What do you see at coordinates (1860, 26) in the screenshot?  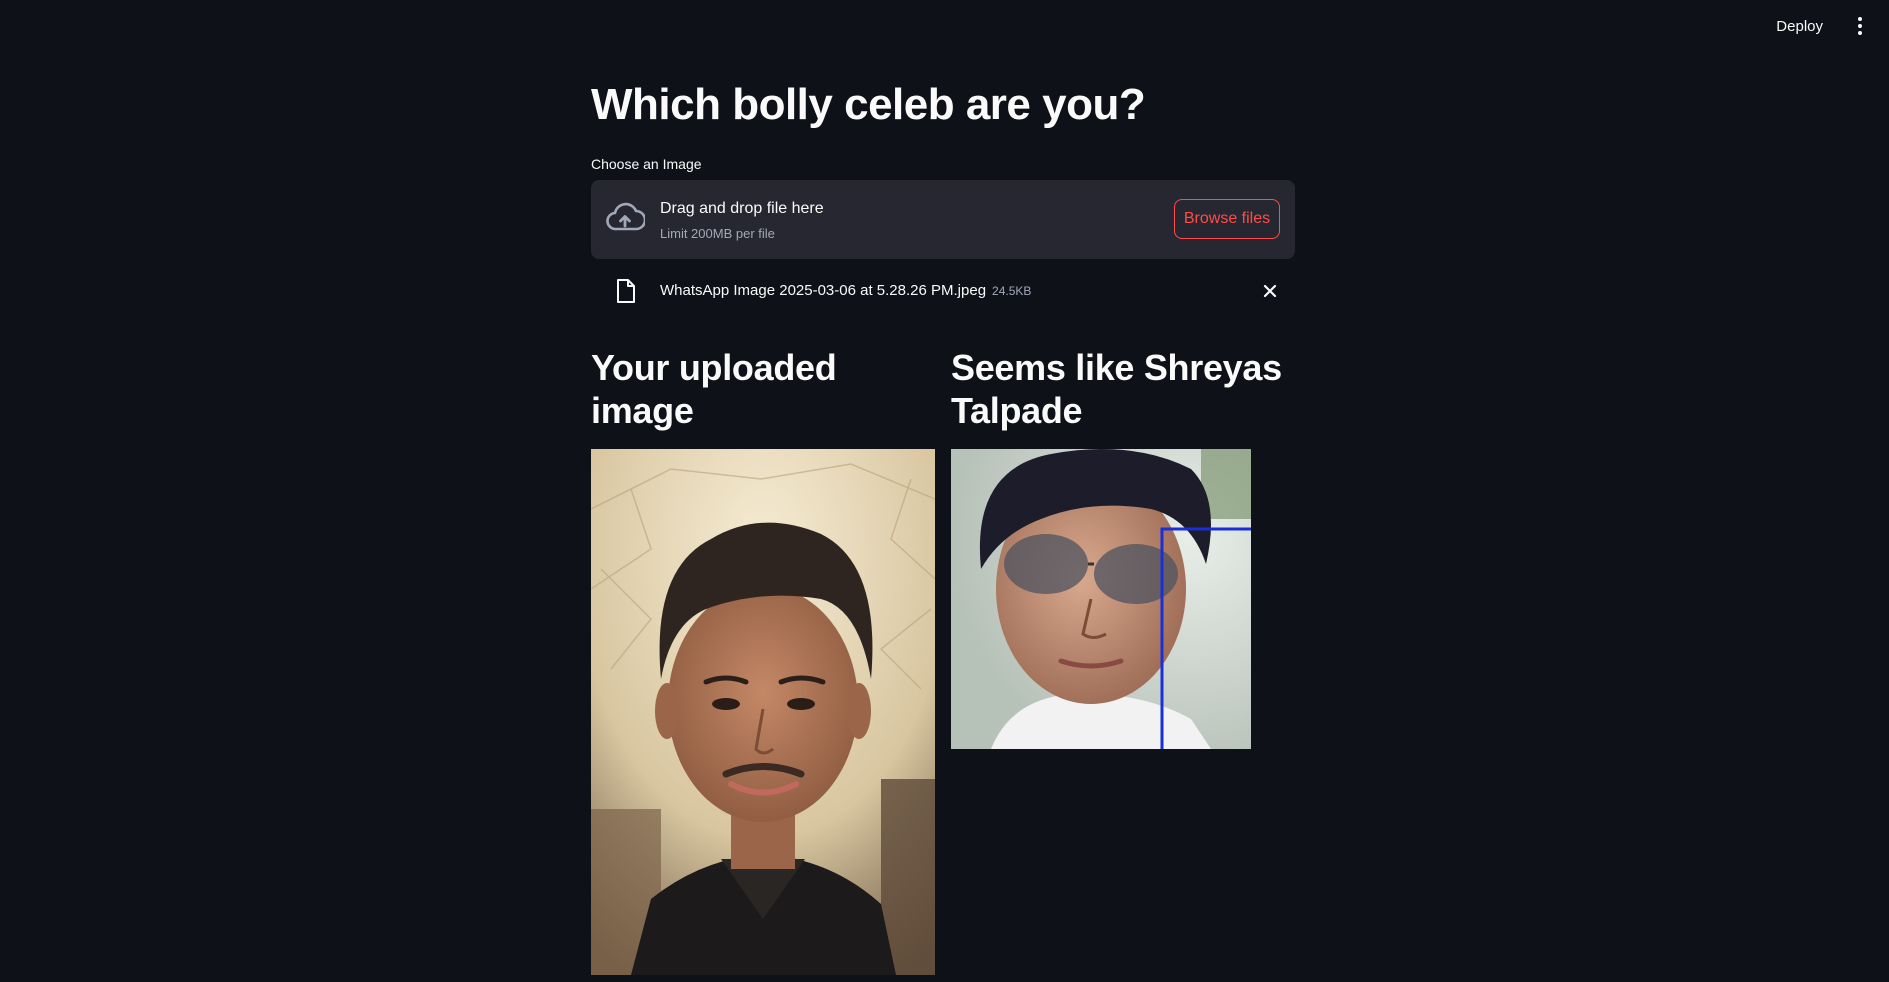 I see `kebab-menu-icon` at bounding box center [1860, 26].